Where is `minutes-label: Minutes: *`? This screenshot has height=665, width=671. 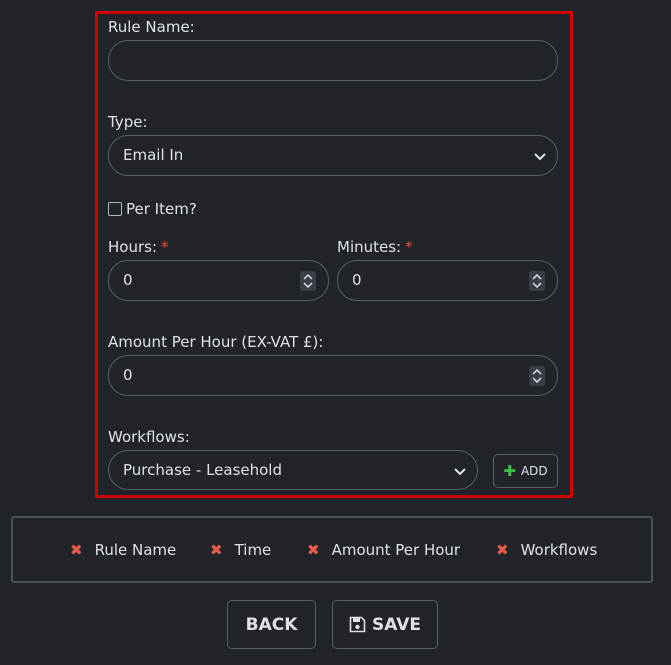
minutes-label: Minutes: * is located at coordinates (375, 247).